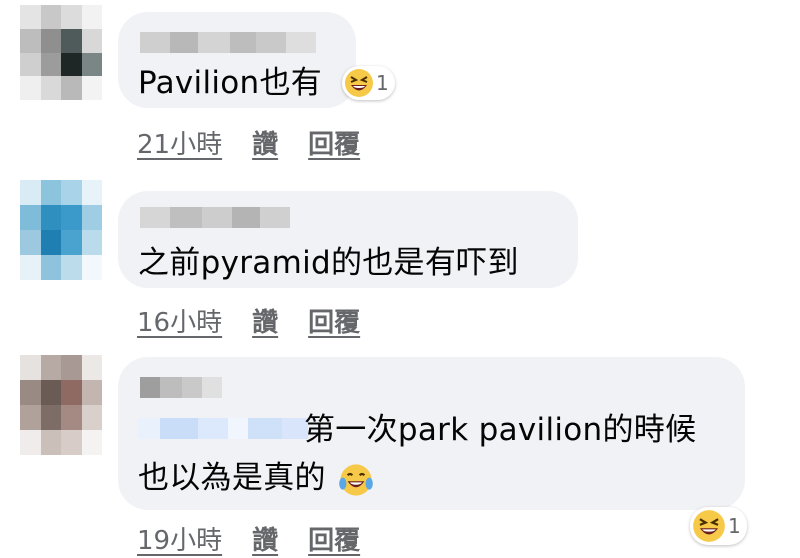 This screenshot has width=800, height=558. What do you see at coordinates (232, 478) in the screenshot?
I see `comment-text-line-2-text: 也以為是真的` at bounding box center [232, 478].